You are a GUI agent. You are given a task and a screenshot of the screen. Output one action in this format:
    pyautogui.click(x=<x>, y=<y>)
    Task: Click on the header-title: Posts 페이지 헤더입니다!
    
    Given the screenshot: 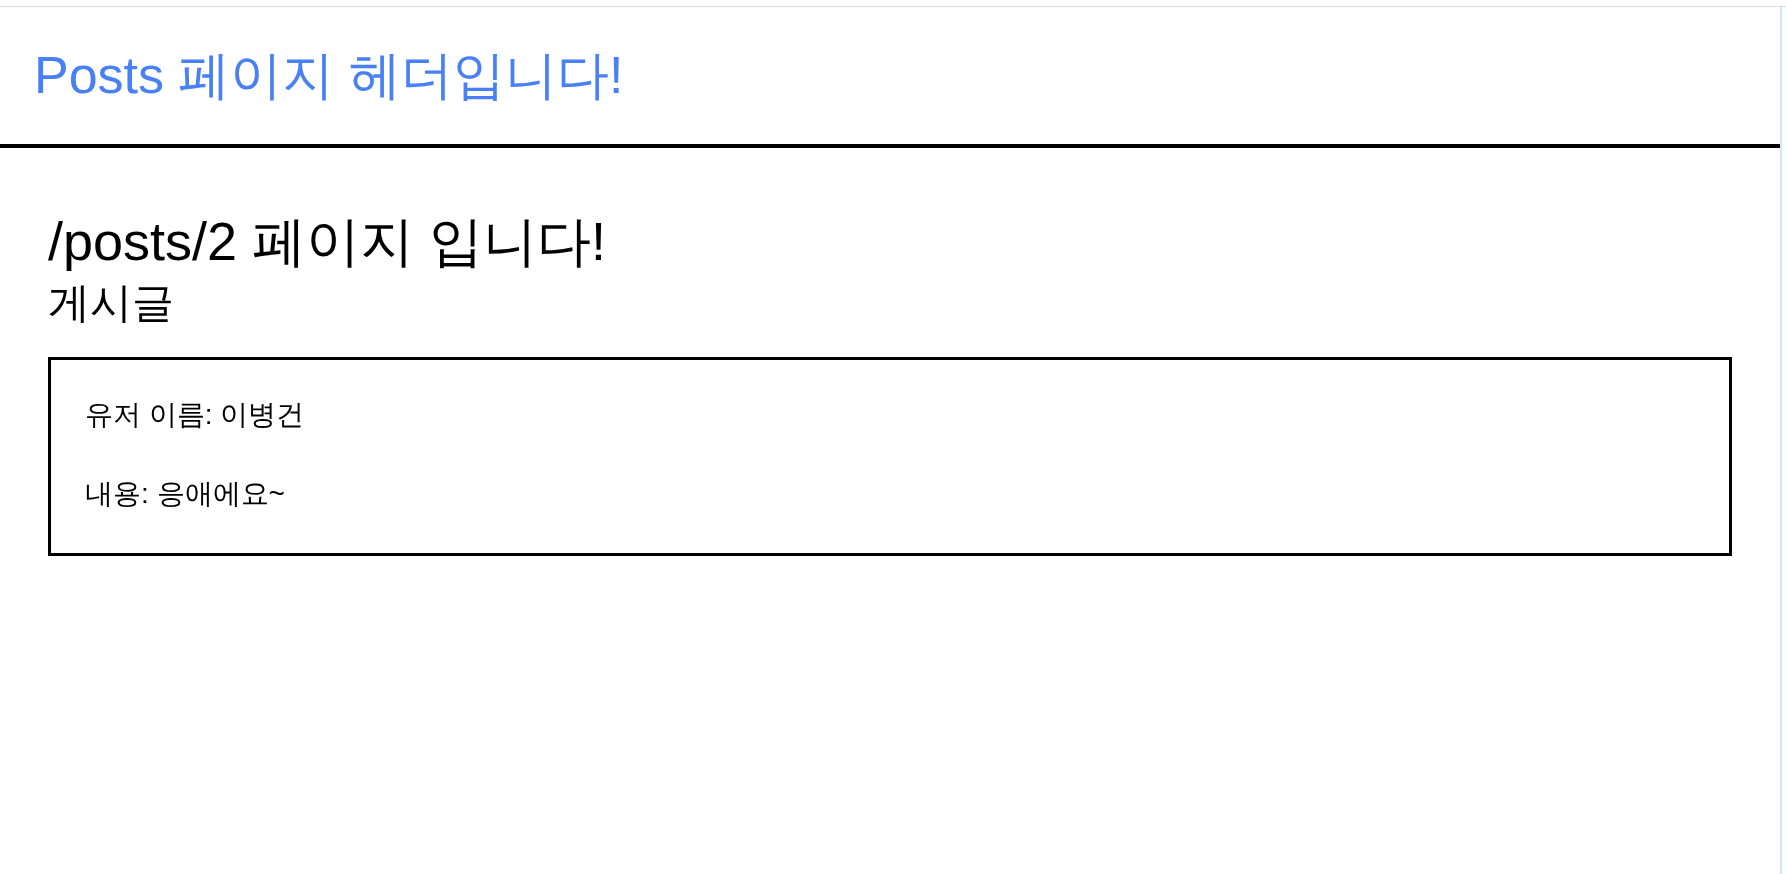 What is the action you would take?
    pyautogui.click(x=329, y=76)
    